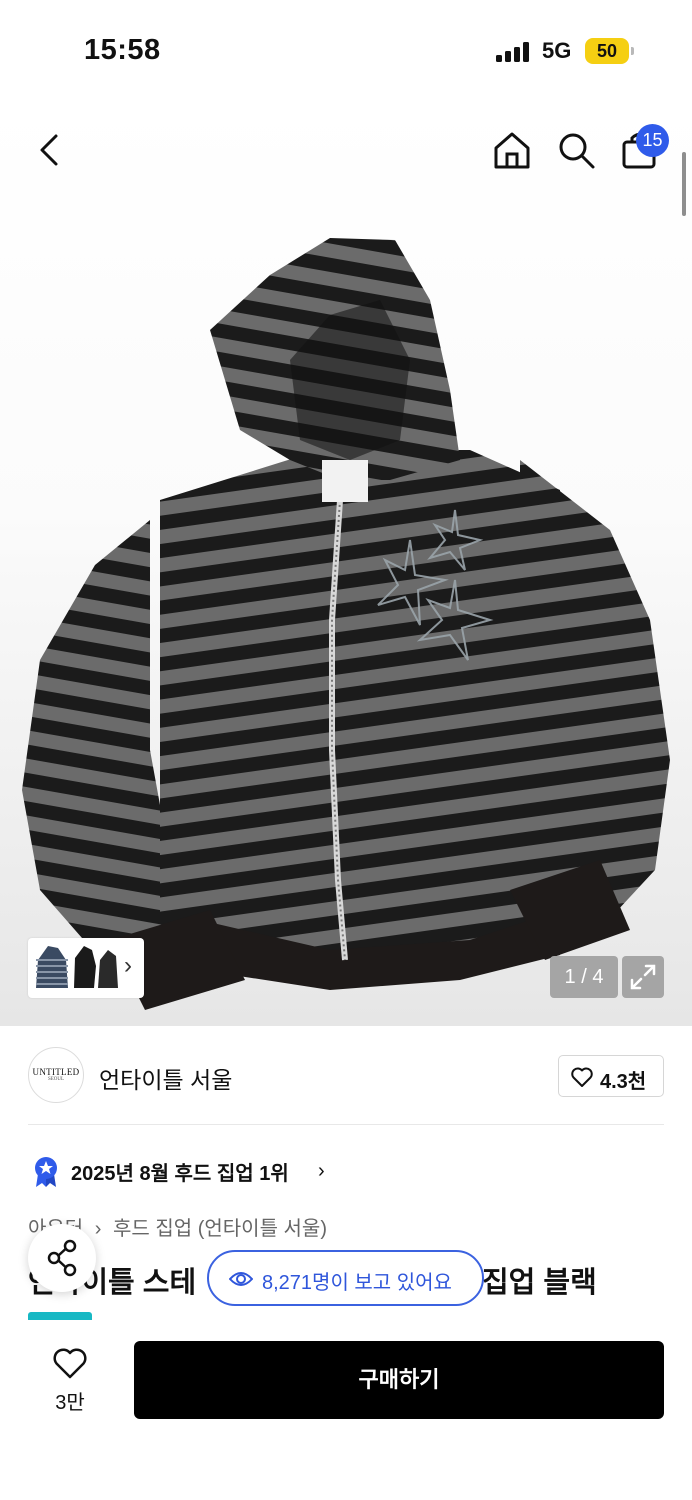 Image resolution: width=692 pixels, height=1500 pixels. I want to click on breadcrumb-subcategory: 후드 집업 (언타이틀 서울), so click(220, 1229).